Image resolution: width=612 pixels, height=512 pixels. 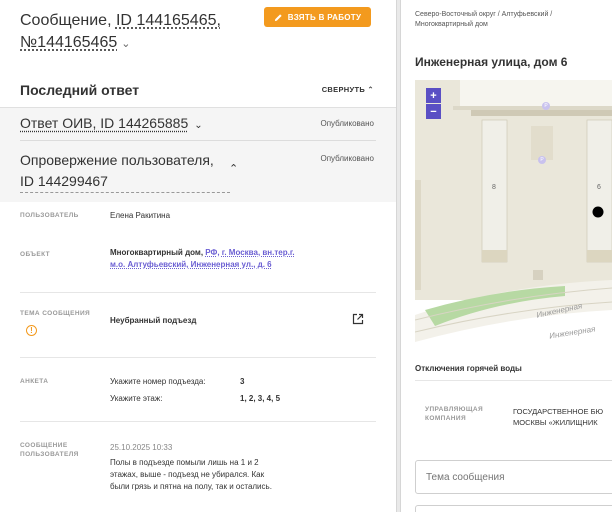 I want to click on survey-a1: 3, so click(x=242, y=381).